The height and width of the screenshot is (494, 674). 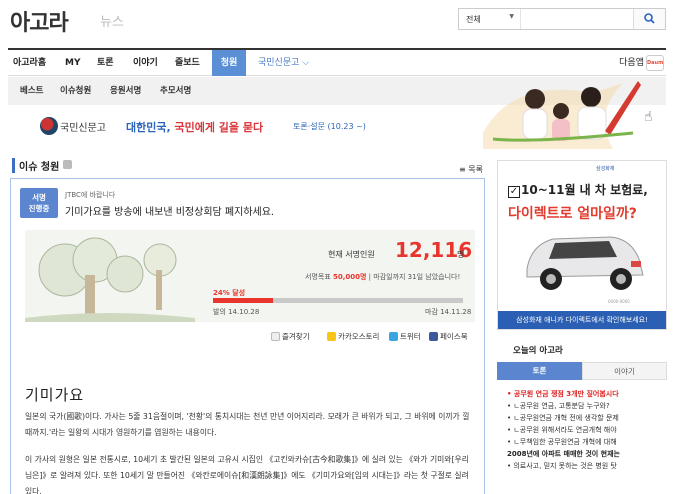 I want to click on ad-line1: 10~11월 내 차 보험료,, so click(x=584, y=190).